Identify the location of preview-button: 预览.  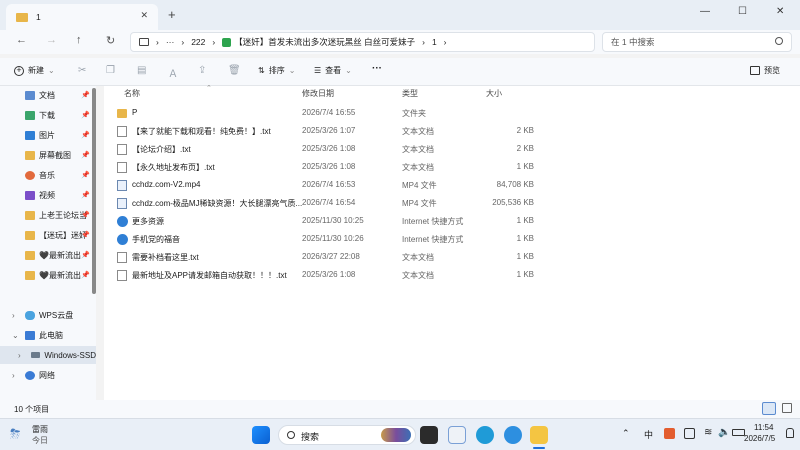
(765, 70).